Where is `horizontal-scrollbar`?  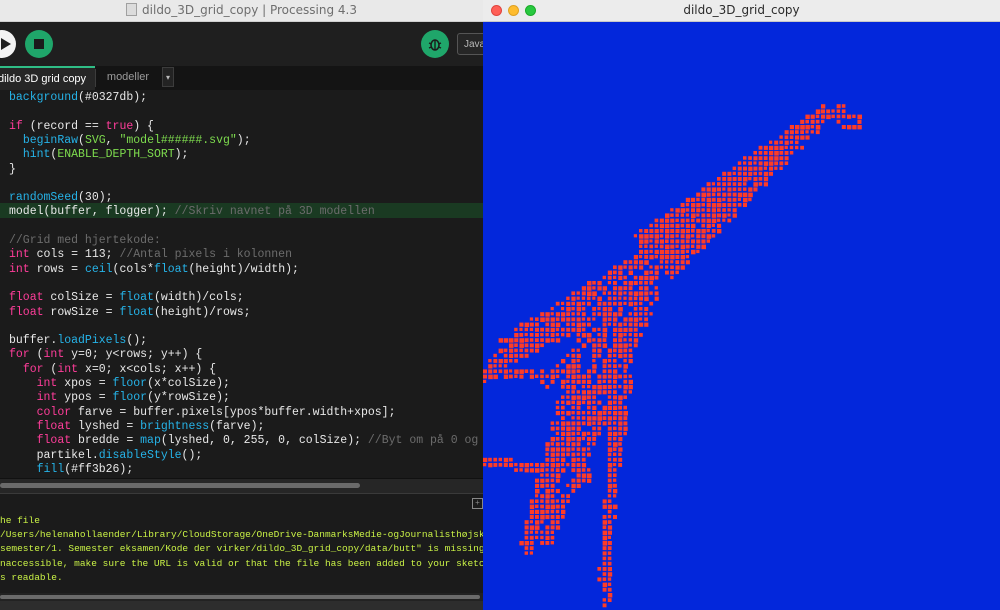 horizontal-scrollbar is located at coordinates (241, 485).